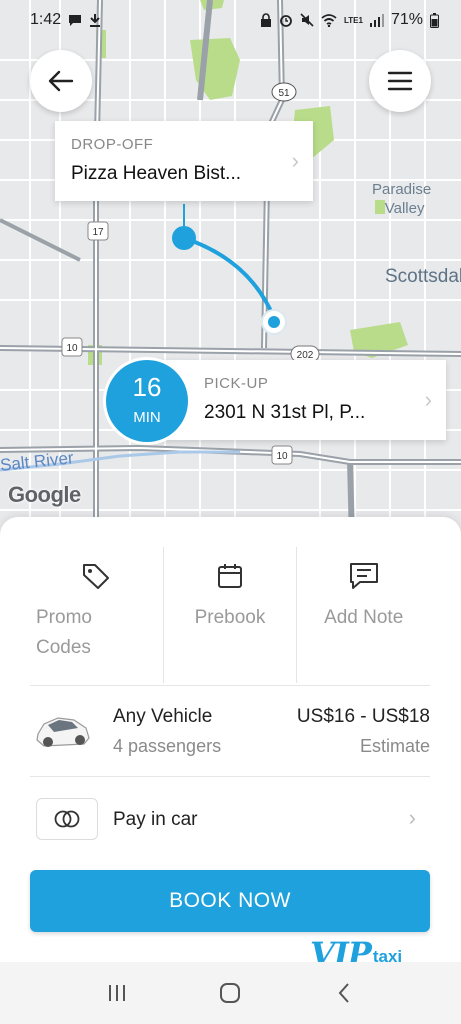 This screenshot has height=1024, width=461. I want to click on booking-options: Promo Codes Prebook Add Note, so click(230, 615).